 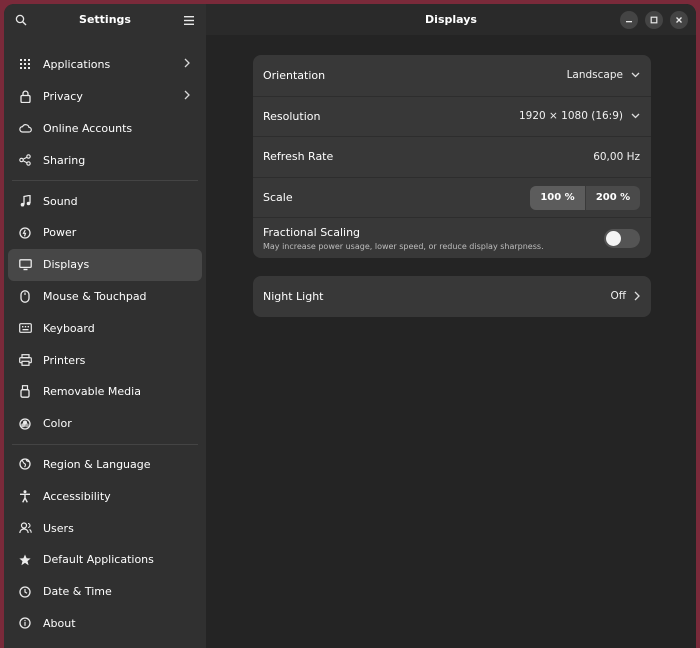 I want to click on refresh-rate-row: Refresh Rate 60,00 Hz, so click(x=452, y=156).